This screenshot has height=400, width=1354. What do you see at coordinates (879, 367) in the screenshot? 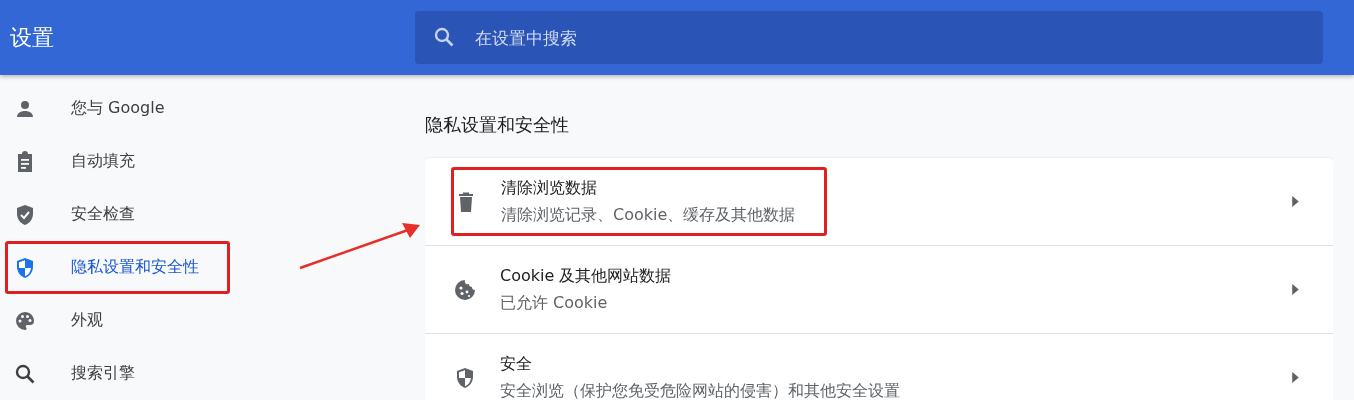
I see `settings-row: 安全 安全浏览（保护您免受危险网站的侵害）和其他安全设置` at bounding box center [879, 367].